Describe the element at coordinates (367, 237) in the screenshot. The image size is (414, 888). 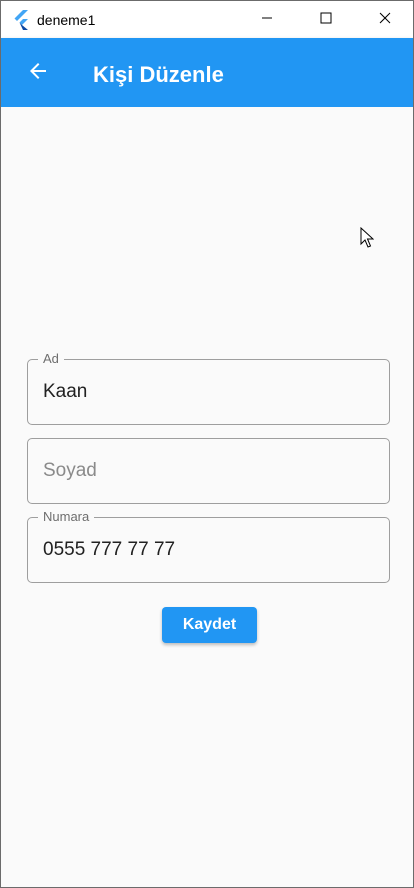
I see `mouse-pointer-icon` at that location.